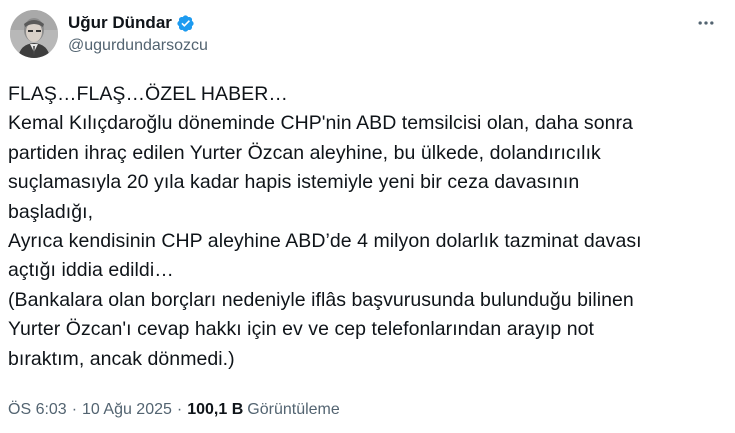  I want to click on more-horizontal-icon, so click(706, 23).